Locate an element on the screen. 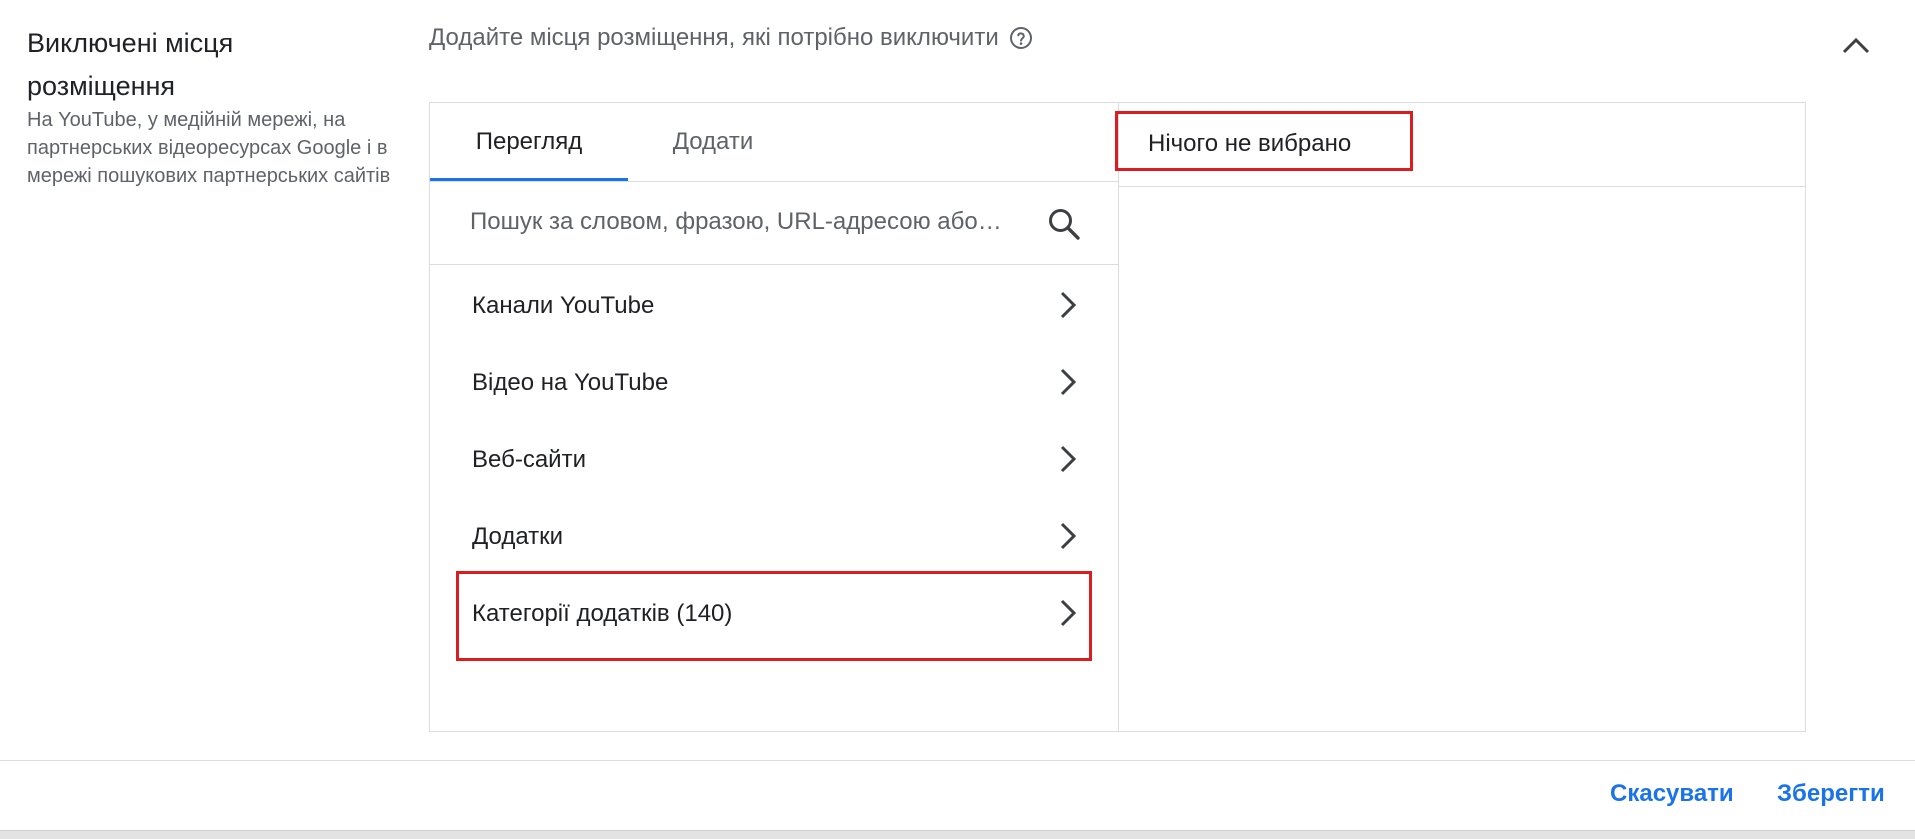  search-icon is located at coordinates (1064, 224).